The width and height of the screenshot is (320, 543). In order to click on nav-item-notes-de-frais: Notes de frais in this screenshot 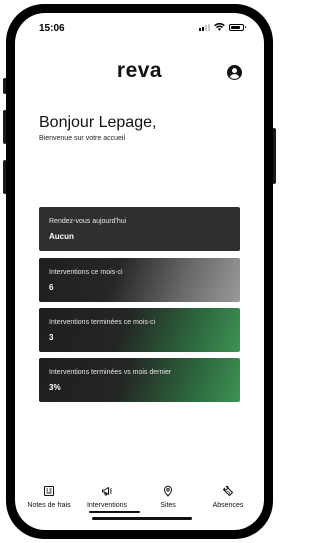, I will do `click(49, 497)`.